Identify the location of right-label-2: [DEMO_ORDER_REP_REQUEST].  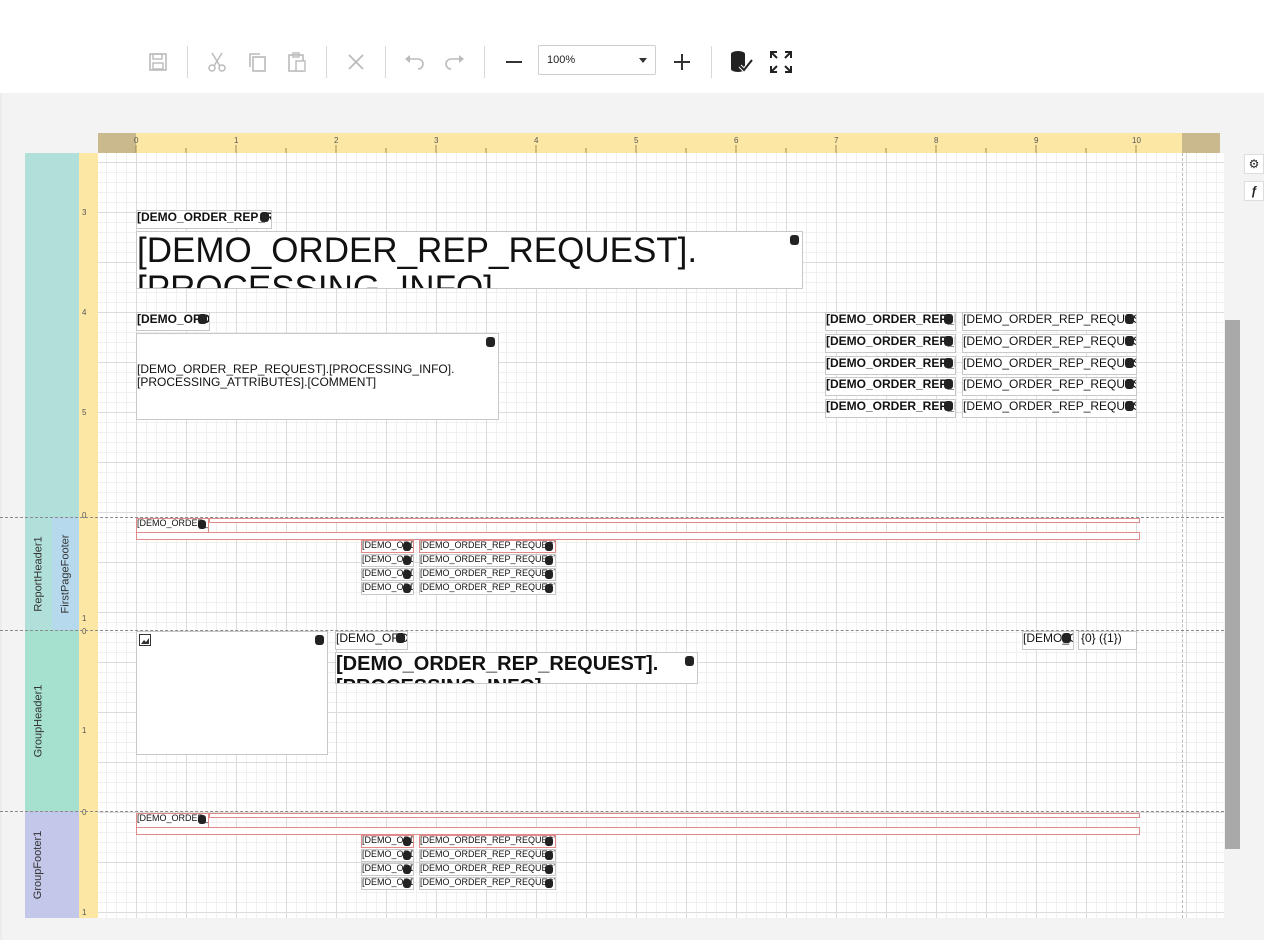
(890, 343).